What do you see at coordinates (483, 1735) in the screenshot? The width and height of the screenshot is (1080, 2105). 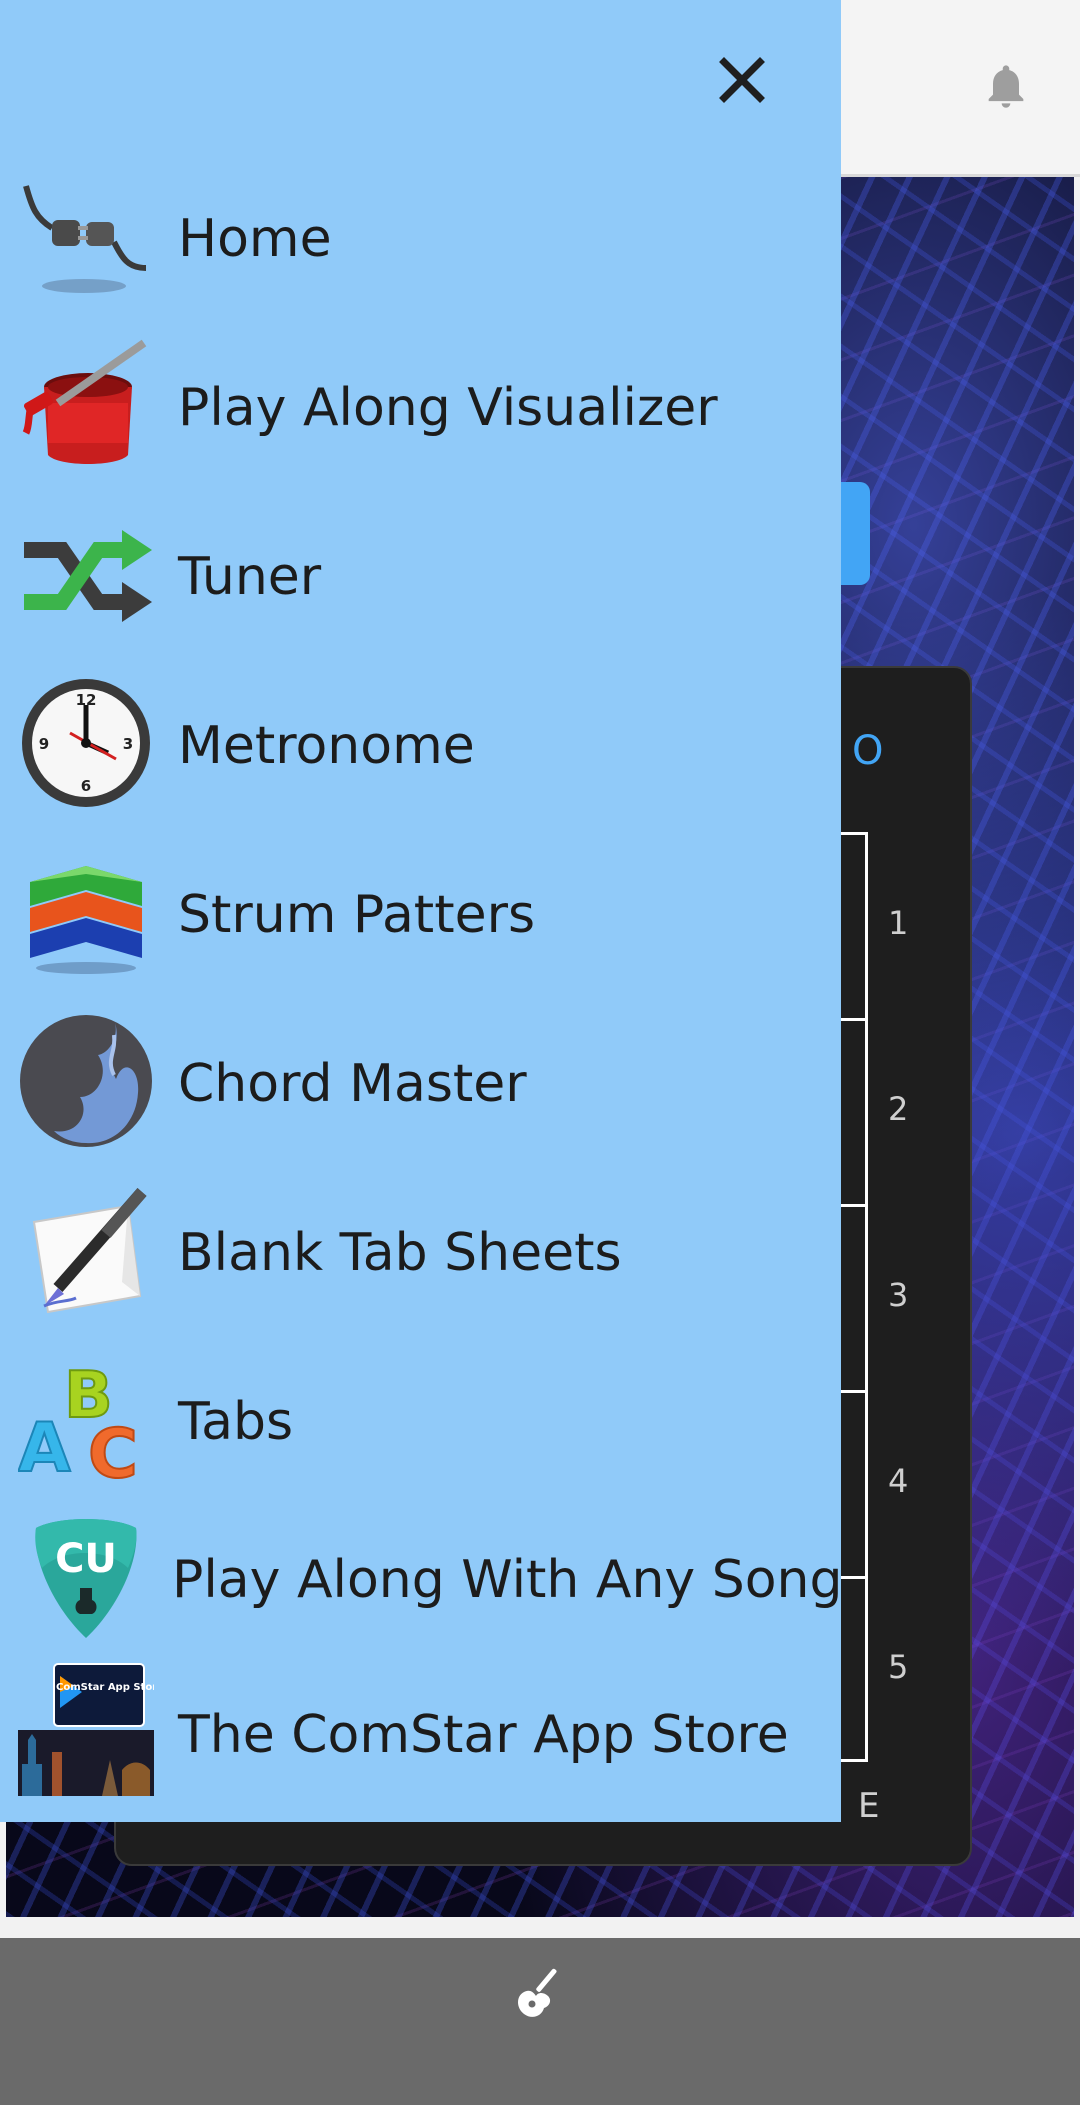 I see `menu-item-label: The ComStar App Store` at bounding box center [483, 1735].